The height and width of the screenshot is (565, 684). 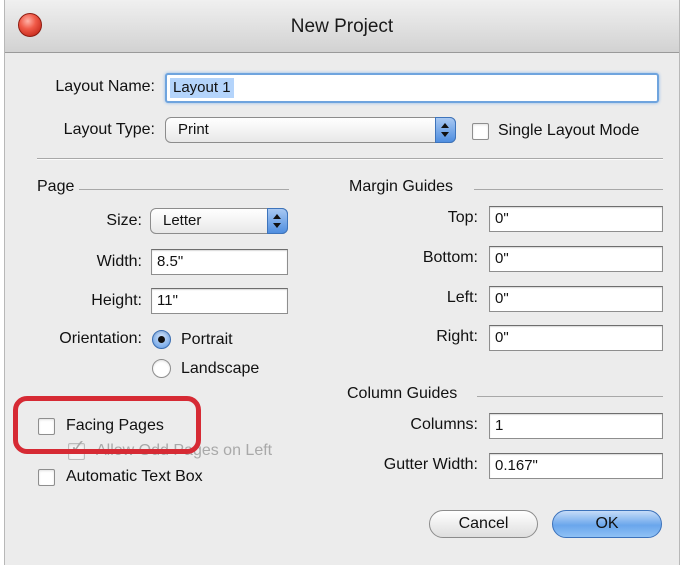 What do you see at coordinates (401, 186) in the screenshot?
I see `margin-guides-section-label: Margin Guides` at bounding box center [401, 186].